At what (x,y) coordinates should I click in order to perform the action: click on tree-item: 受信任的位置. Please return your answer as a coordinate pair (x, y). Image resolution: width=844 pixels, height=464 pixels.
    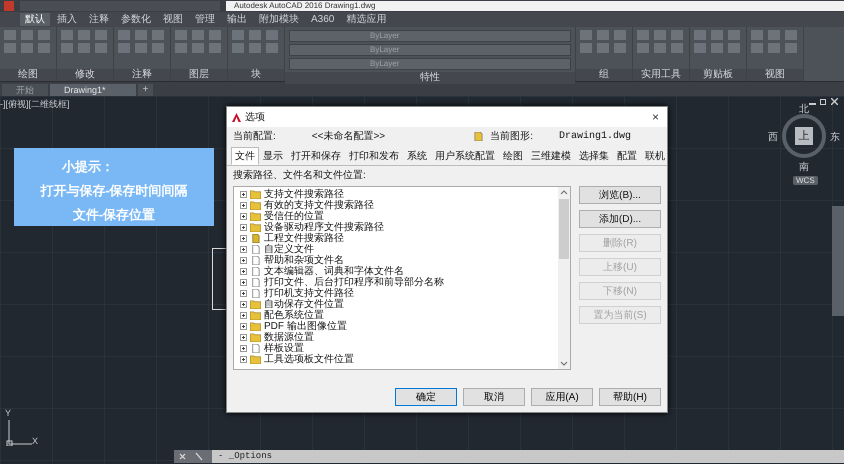
    Looking at the image, I should click on (399, 216).